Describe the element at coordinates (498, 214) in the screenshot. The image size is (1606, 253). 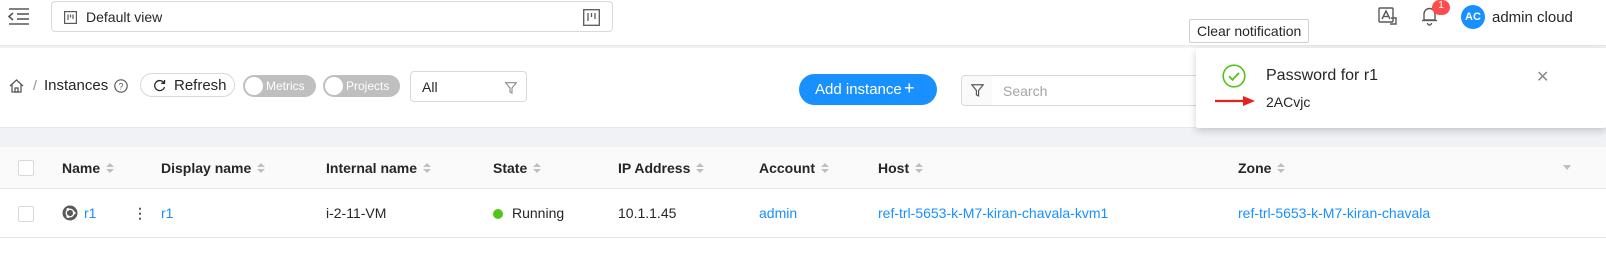
I see `running-status-dot` at that location.